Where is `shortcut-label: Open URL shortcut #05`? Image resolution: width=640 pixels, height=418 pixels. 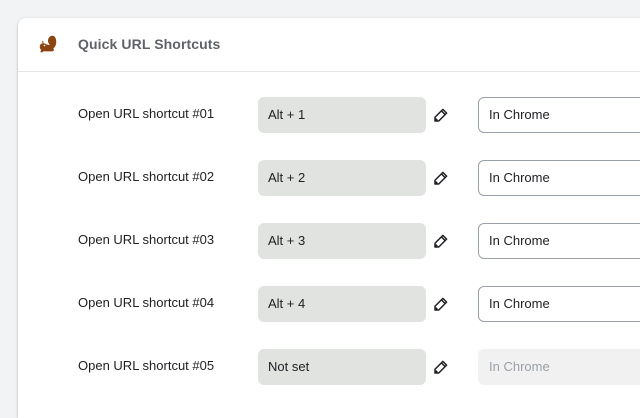 shortcut-label: Open URL shortcut #05 is located at coordinates (146, 365).